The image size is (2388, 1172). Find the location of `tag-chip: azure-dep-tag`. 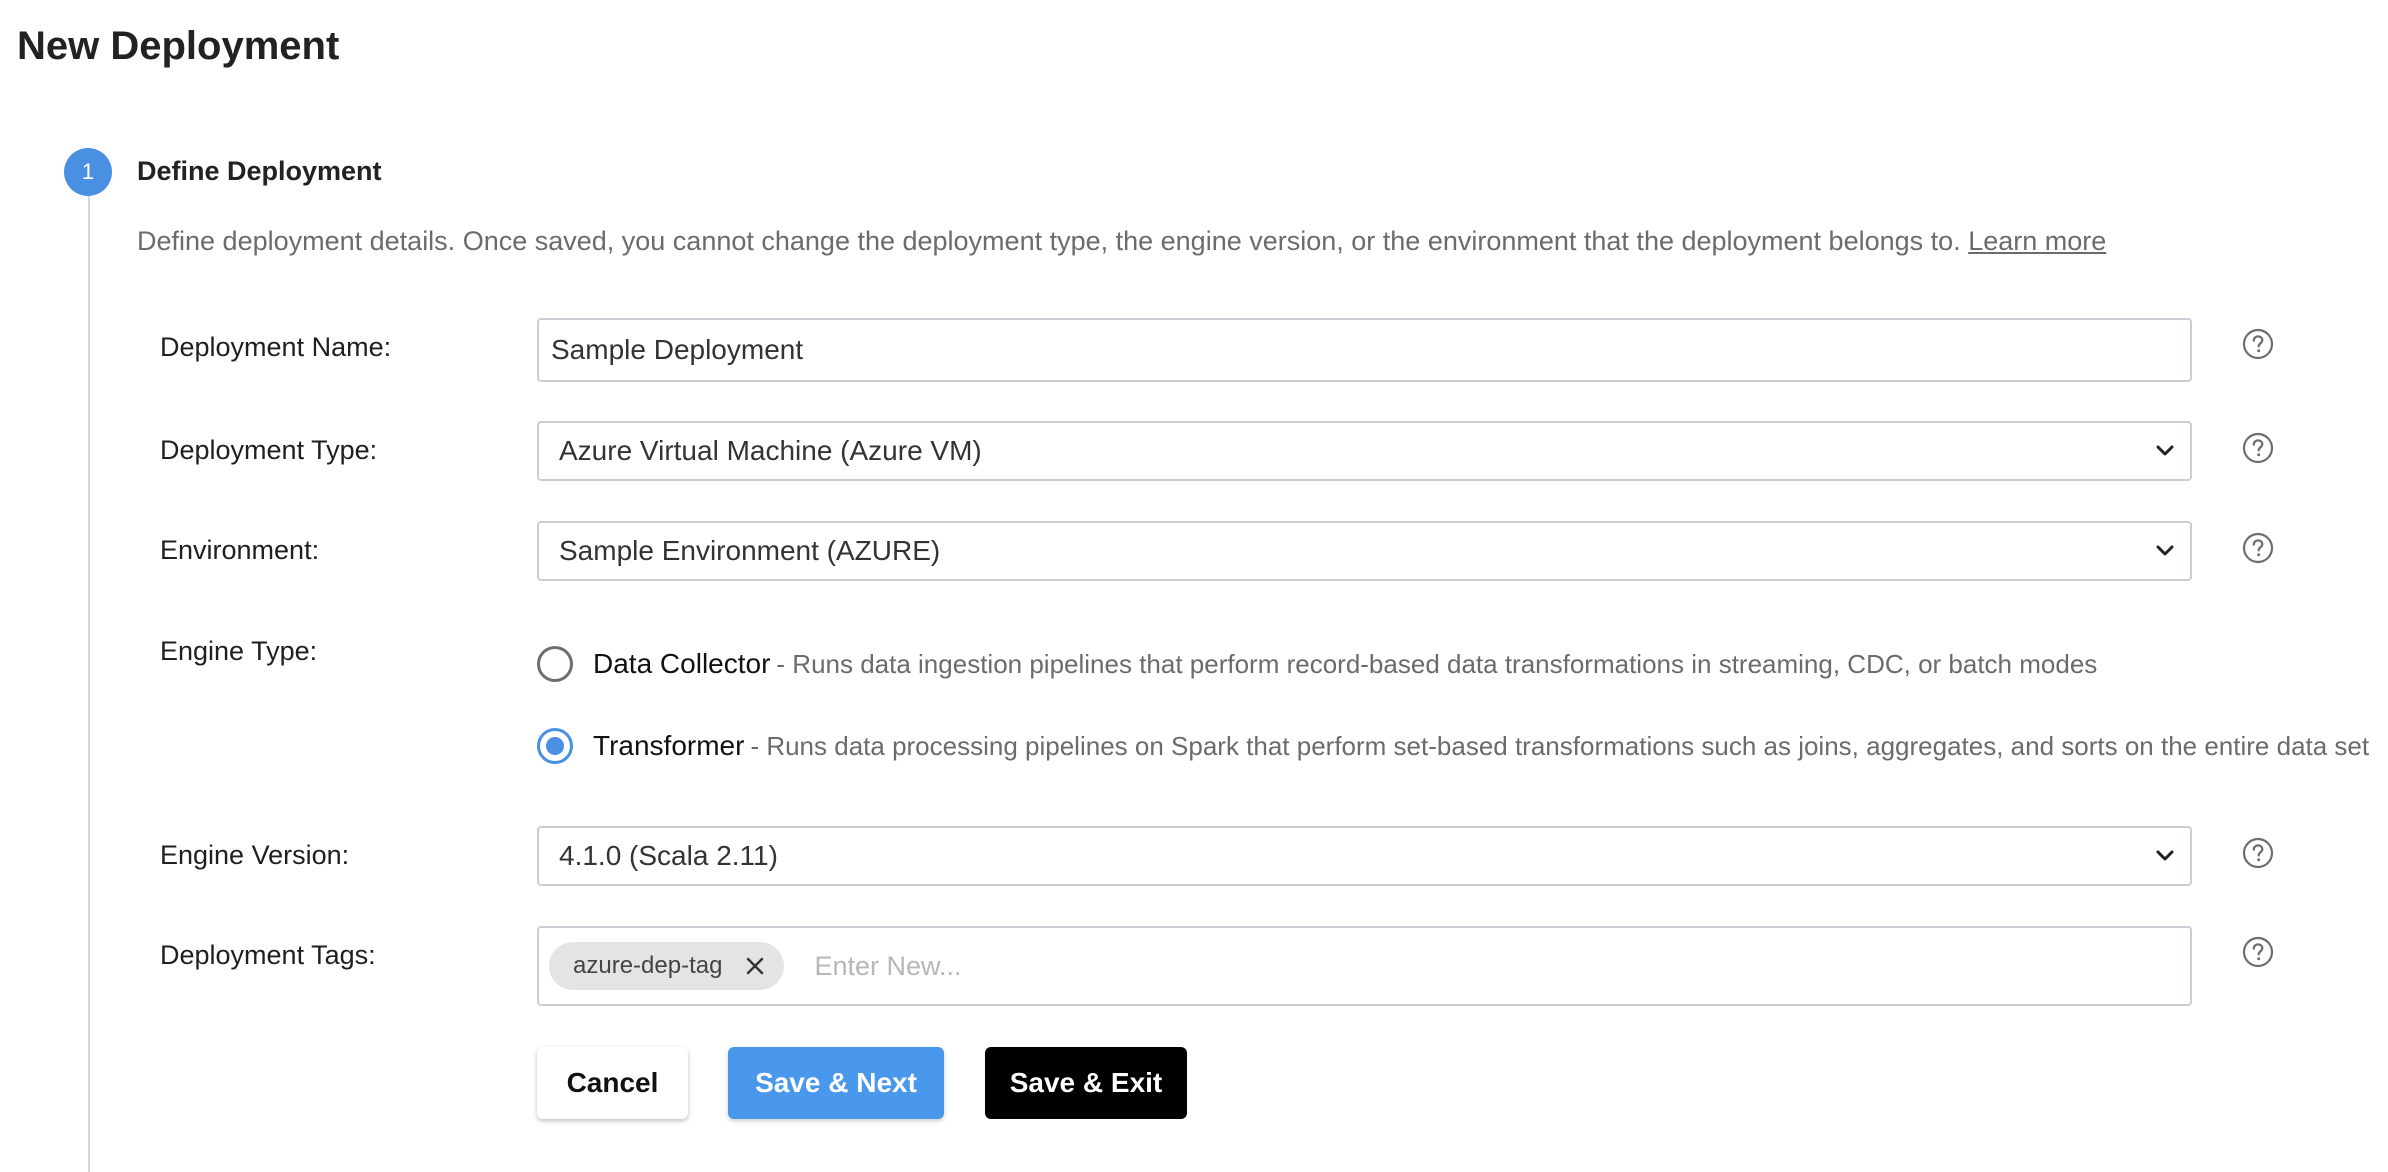

tag-chip: azure-dep-tag is located at coordinates (667, 966).